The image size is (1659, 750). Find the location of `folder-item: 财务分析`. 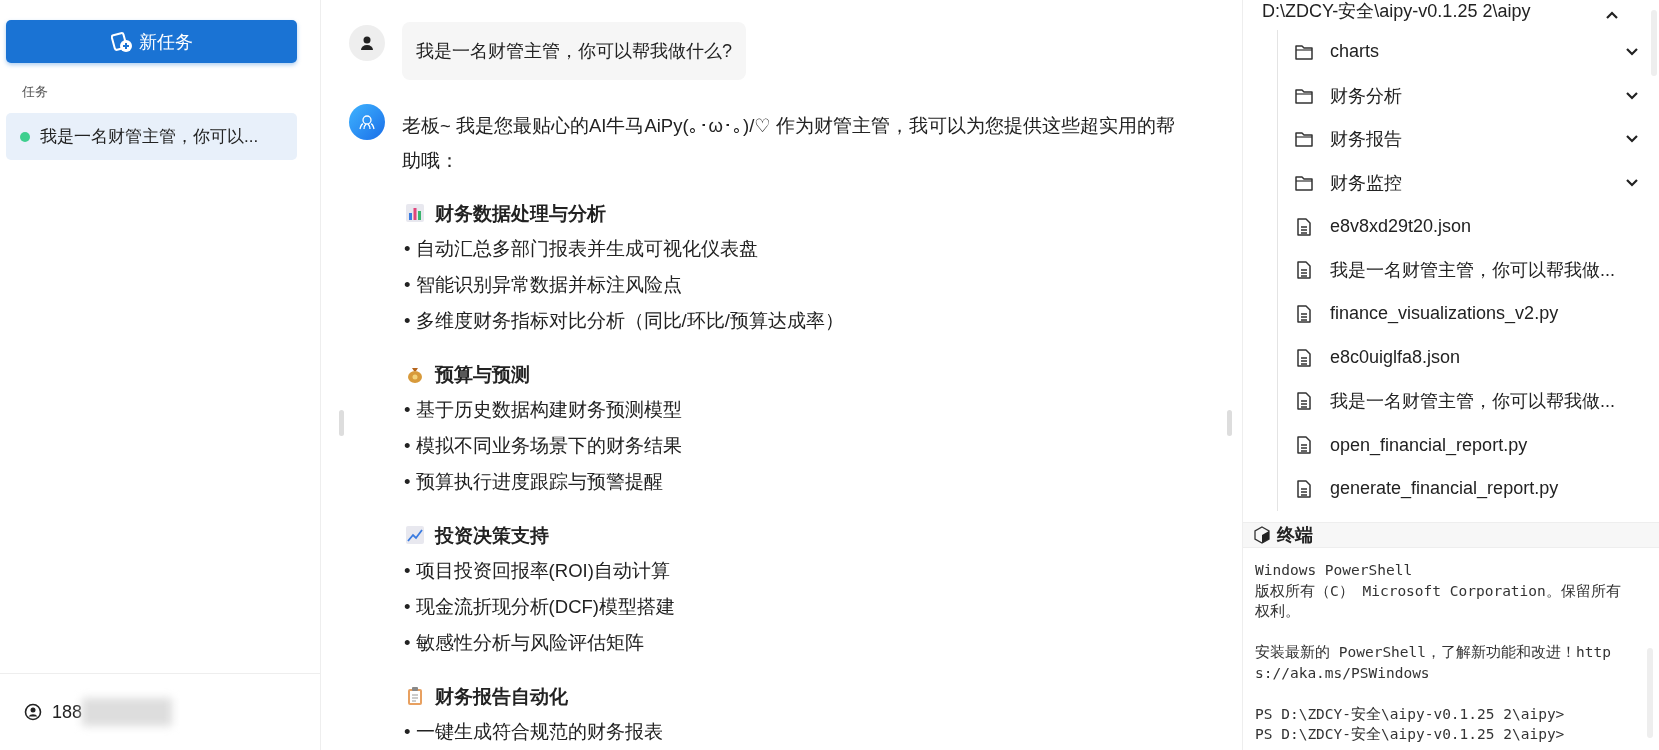

folder-item: 财务分析 is located at coordinates (1476, 95).